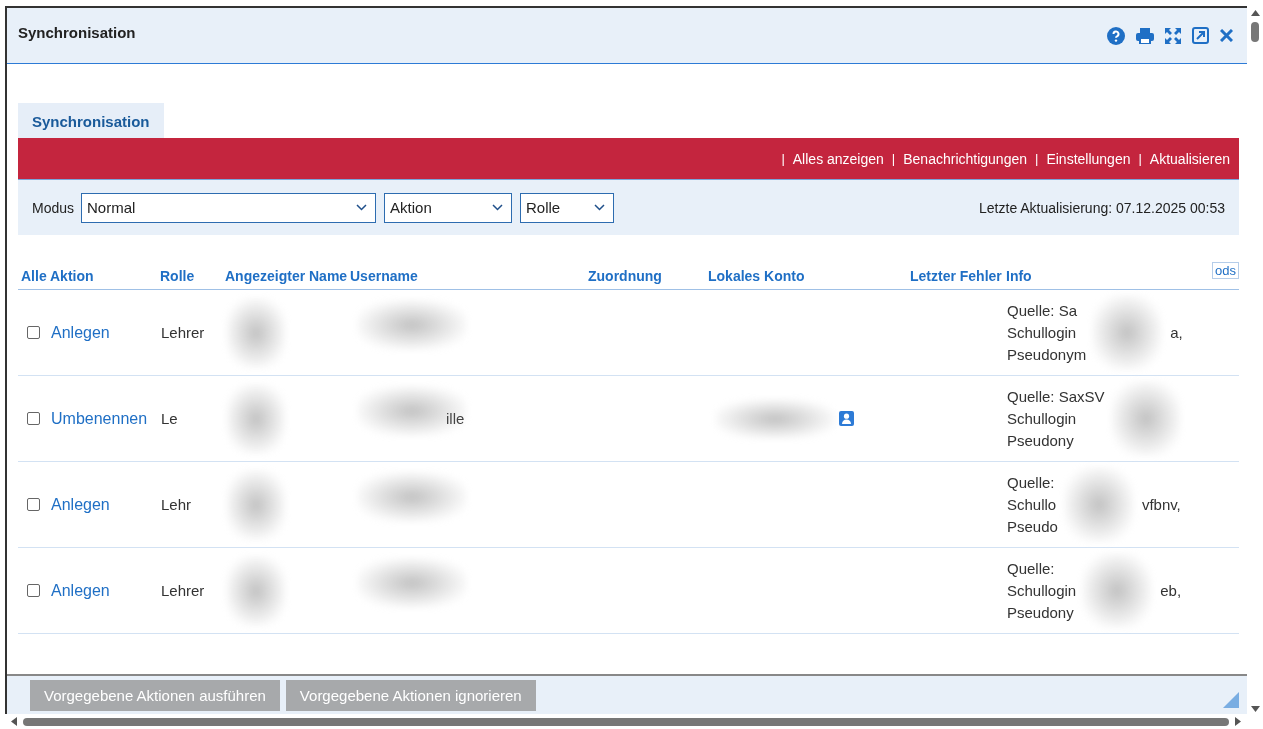 The image size is (1263, 729). I want to click on column-header: Alle, so click(32, 275).